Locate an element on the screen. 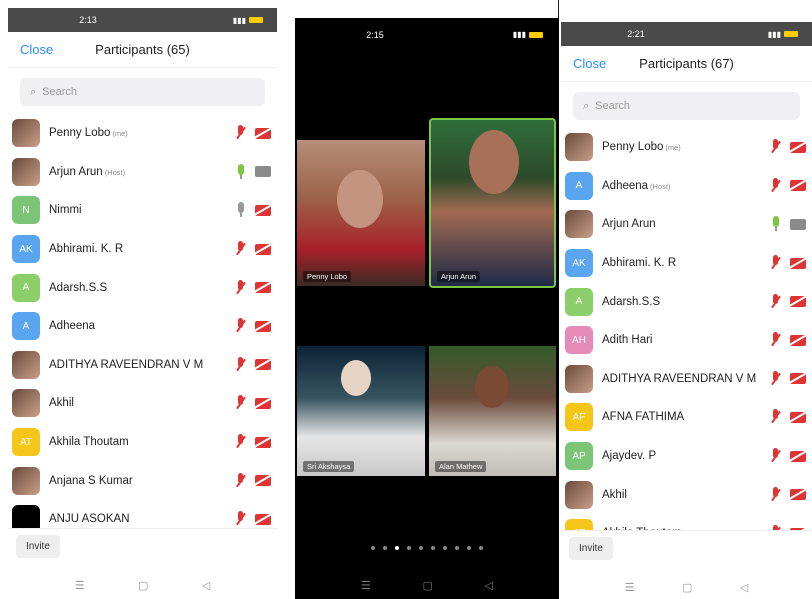 Image resolution: width=812 pixels, height=599 pixels. avatar: A is located at coordinates (26, 326).